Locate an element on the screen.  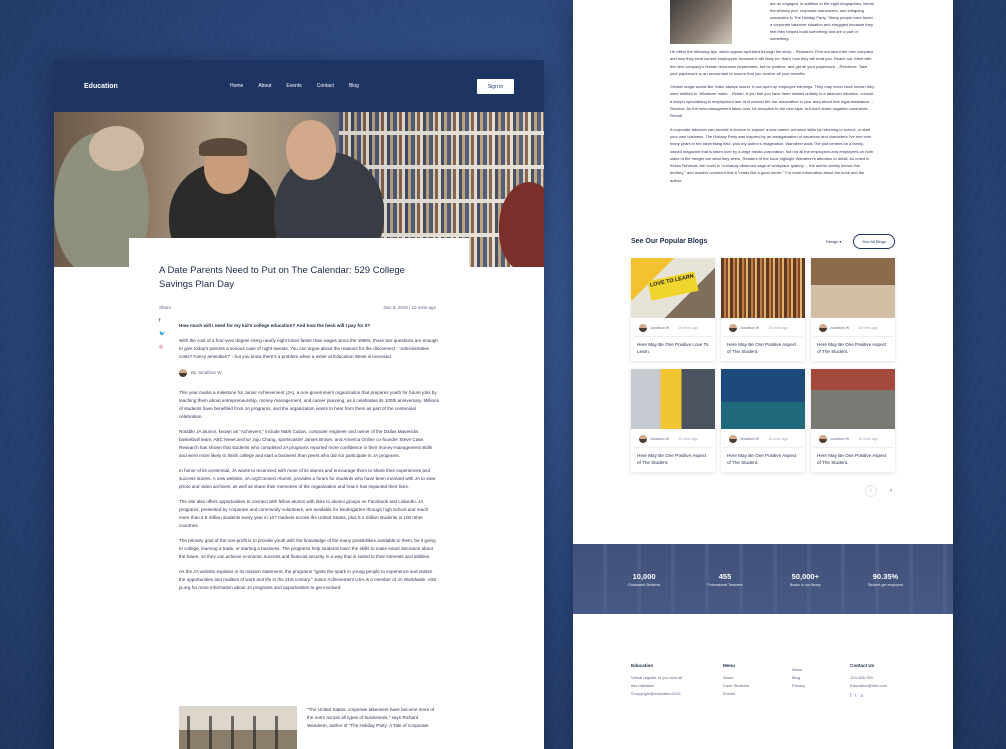
stat-graduates: 10,000 Graduated Students is located at coordinates (644, 579).